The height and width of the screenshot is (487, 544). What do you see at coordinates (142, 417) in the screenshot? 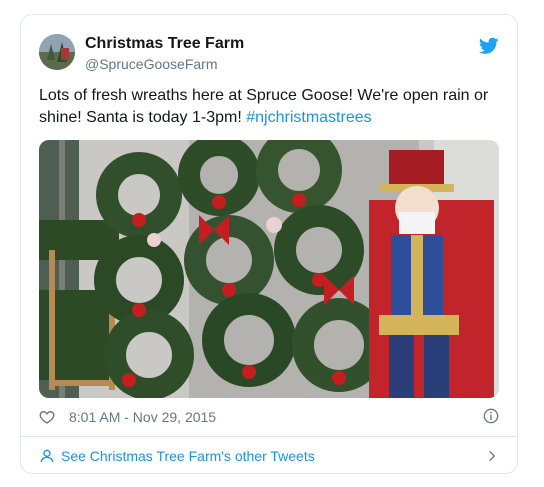
I see `tweet-timestamp: 8:01 AM - Nov 29, 2015` at bounding box center [142, 417].